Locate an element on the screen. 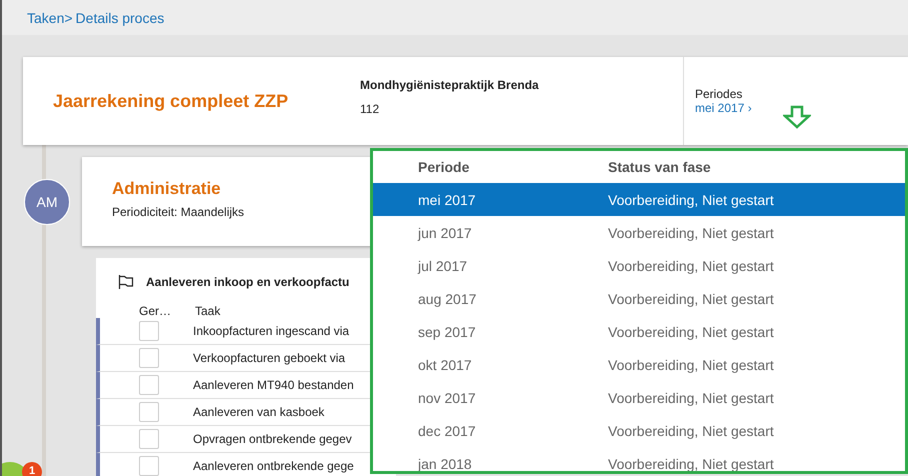  phase-title: Administratie is located at coordinates (167, 189).